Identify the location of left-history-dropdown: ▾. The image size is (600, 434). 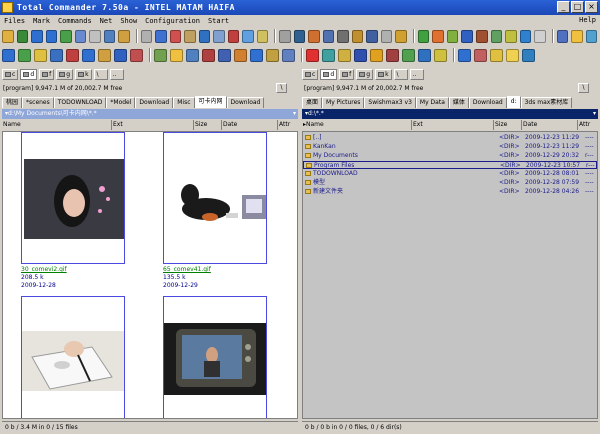
(294, 114).